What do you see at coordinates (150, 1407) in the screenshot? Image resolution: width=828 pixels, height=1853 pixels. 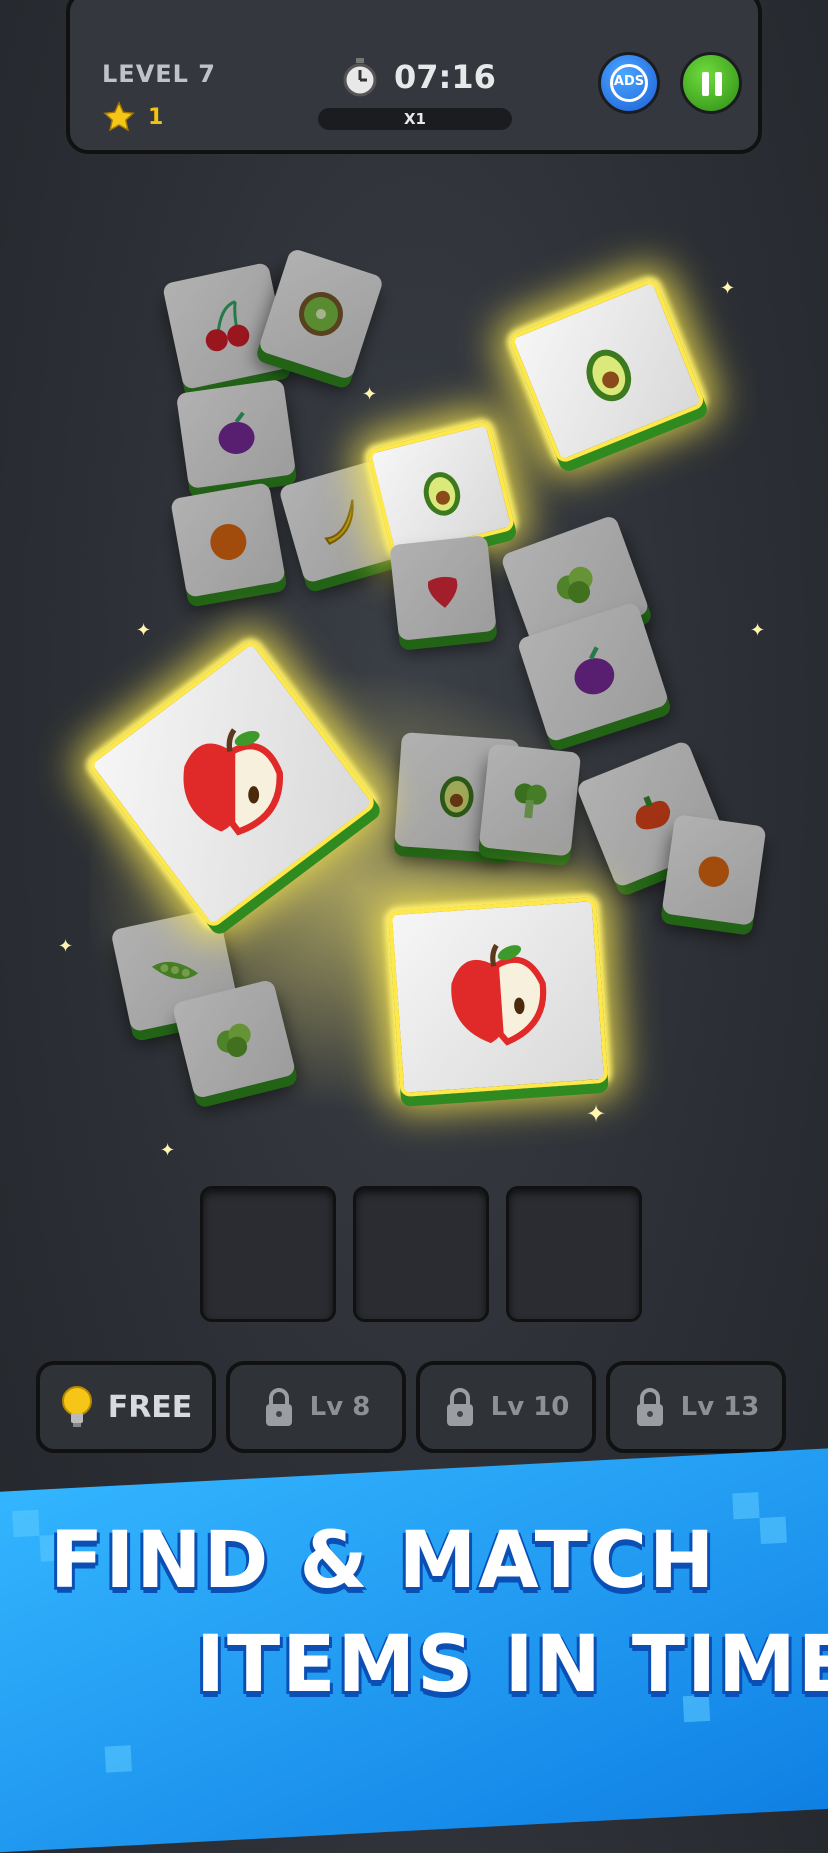 I see `tool-label: FREE` at bounding box center [150, 1407].